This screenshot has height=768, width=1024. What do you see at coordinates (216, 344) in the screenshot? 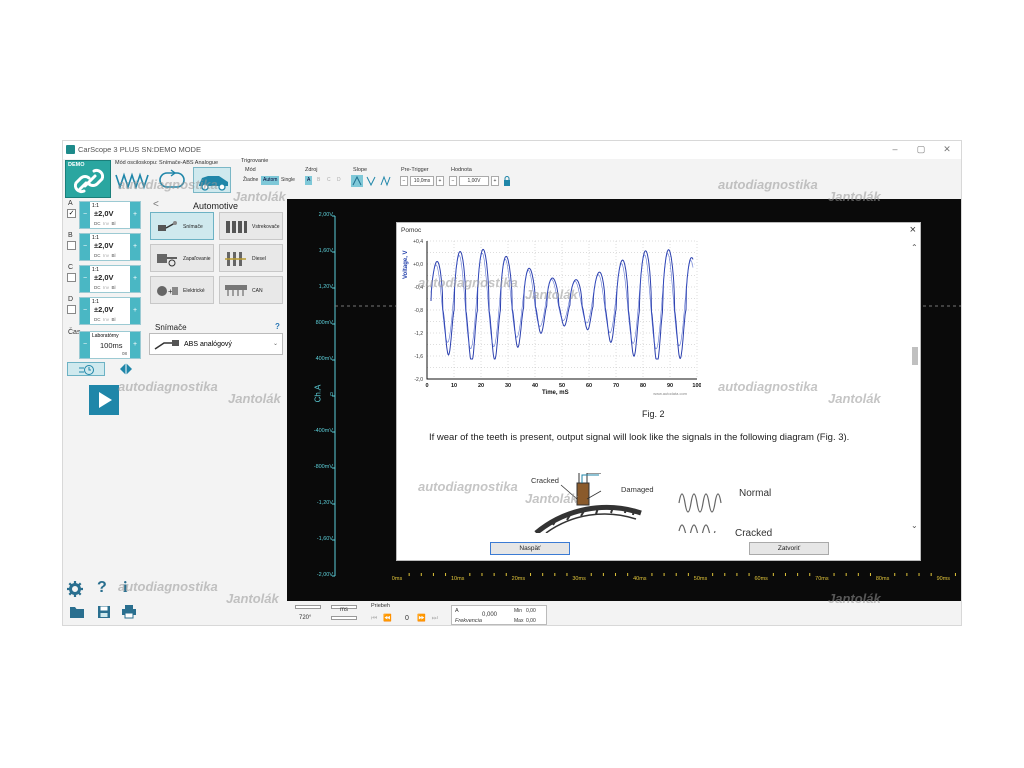
I see `sensor-type-select: ABS analógový ⌄` at bounding box center [216, 344].